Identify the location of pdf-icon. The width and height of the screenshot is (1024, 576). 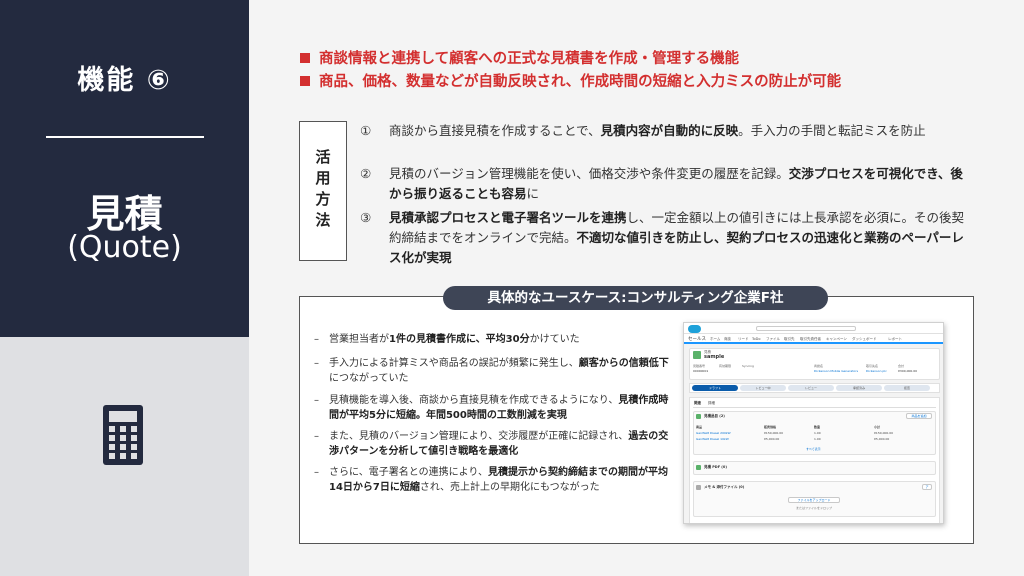
(698, 467).